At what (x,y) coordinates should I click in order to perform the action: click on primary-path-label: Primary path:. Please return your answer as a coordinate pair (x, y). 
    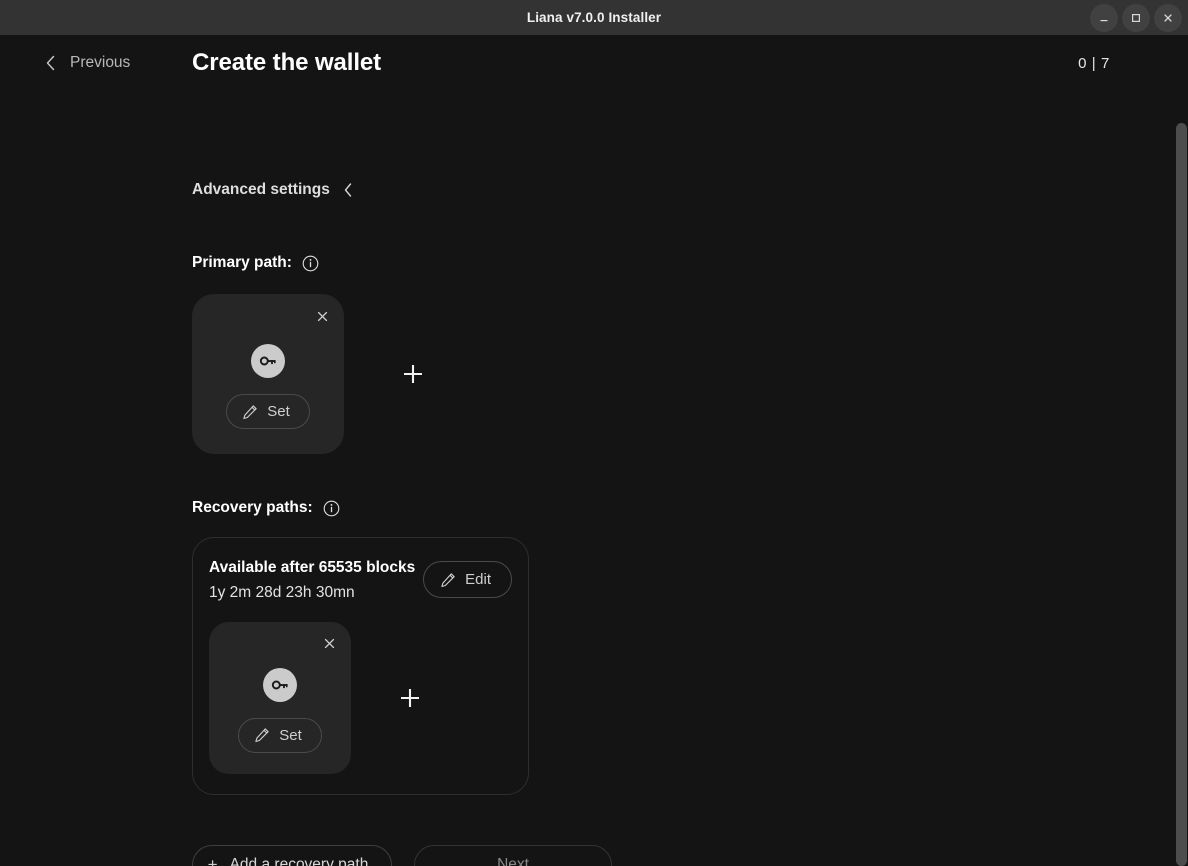
    Looking at the image, I should click on (242, 262).